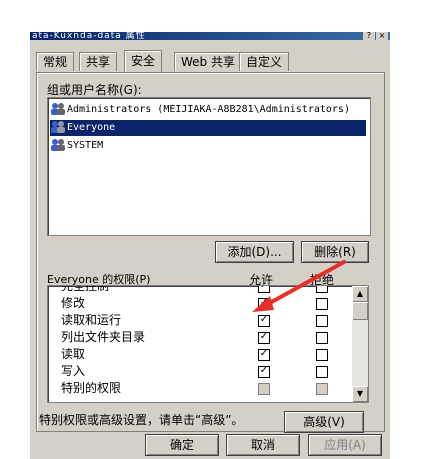 The width and height of the screenshot is (439, 459). Describe the element at coordinates (264, 61) in the screenshot. I see `tab-custom: 自定义` at that location.